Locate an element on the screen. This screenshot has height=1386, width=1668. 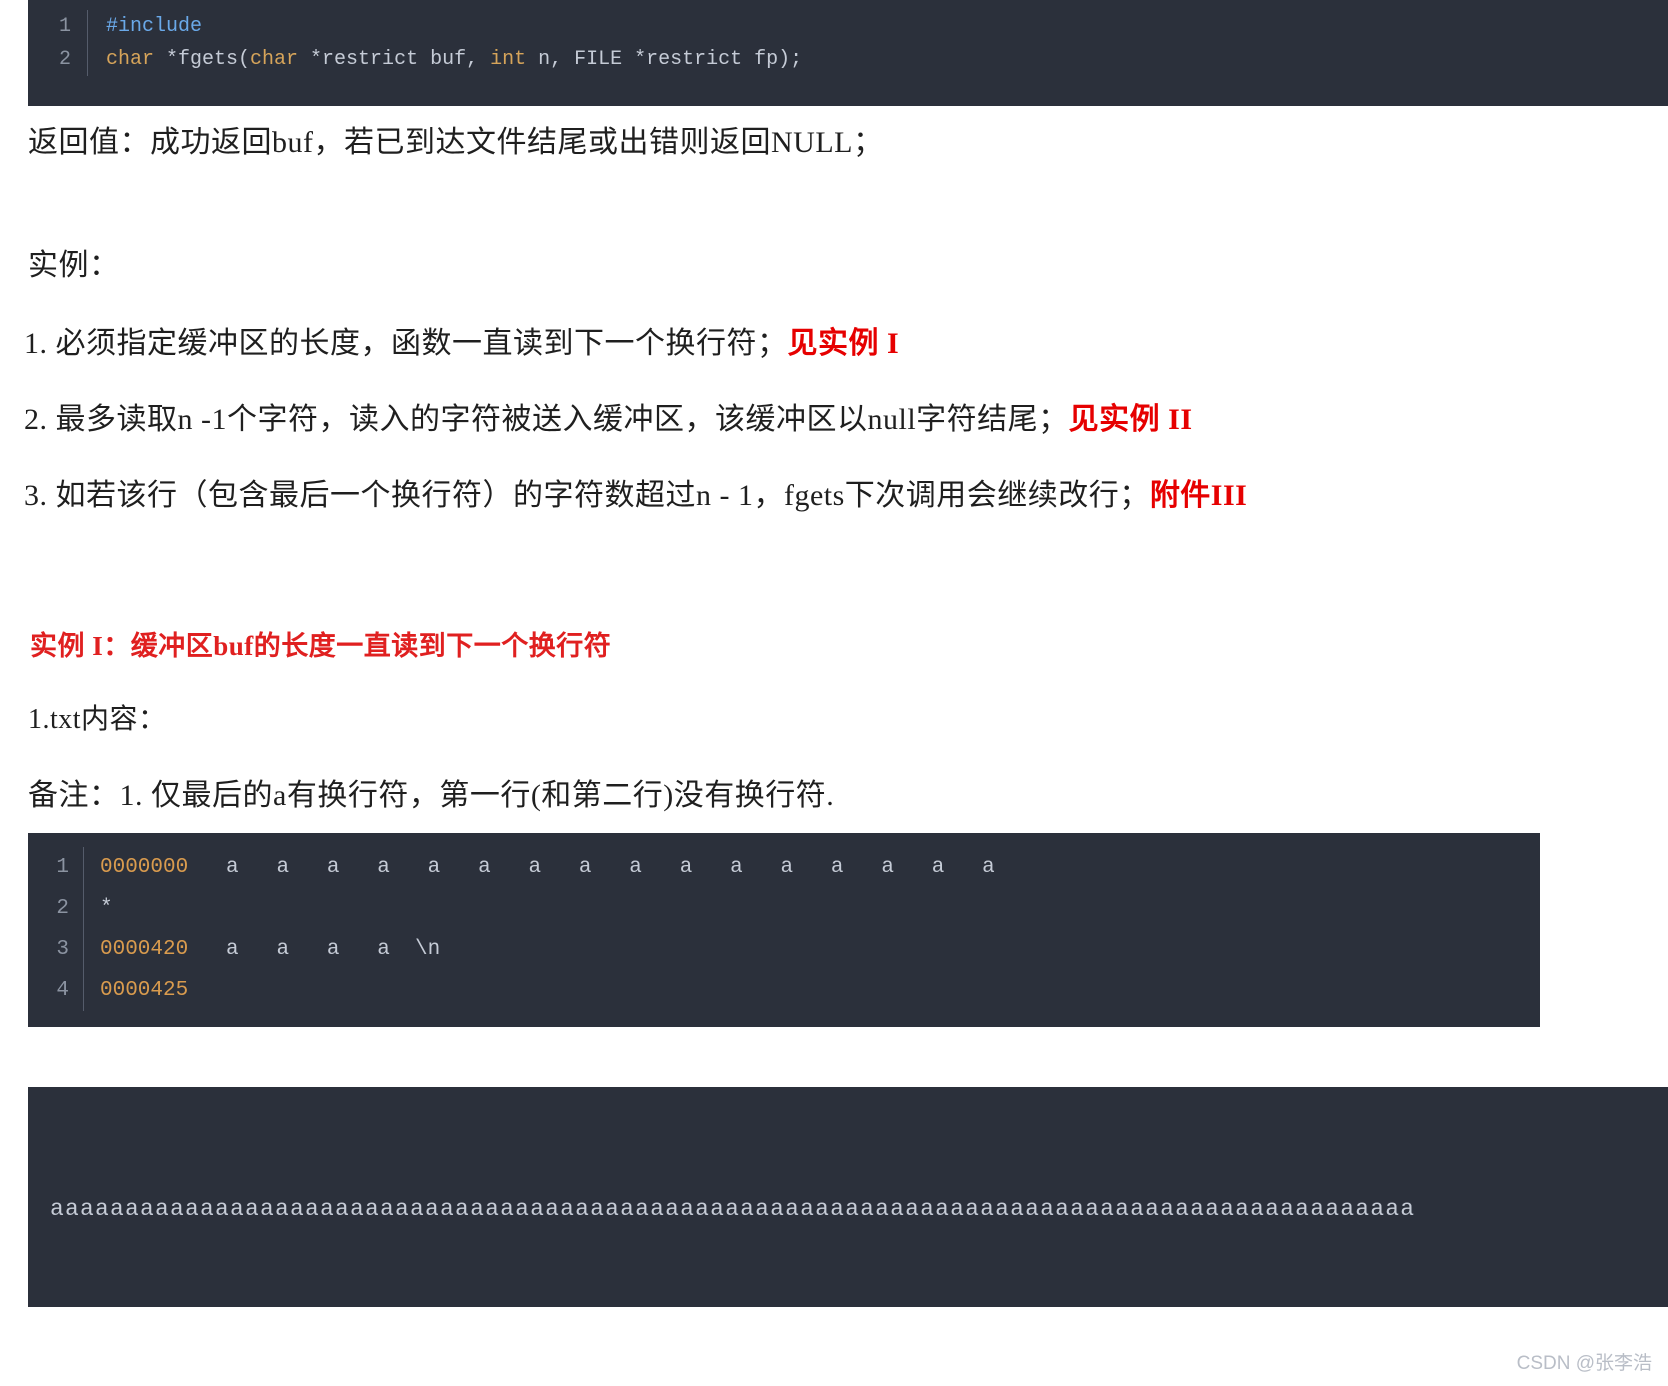
csdn-watermark: CSDN @张李浩 is located at coordinates (1584, 1363).